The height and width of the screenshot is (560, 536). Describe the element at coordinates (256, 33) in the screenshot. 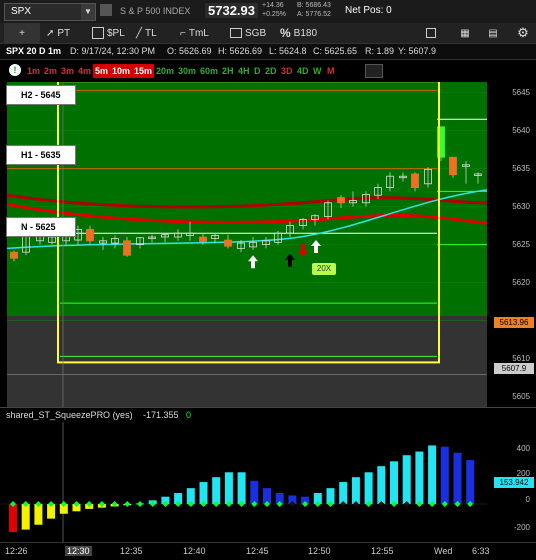

I see `sgb-label: SGB` at that location.